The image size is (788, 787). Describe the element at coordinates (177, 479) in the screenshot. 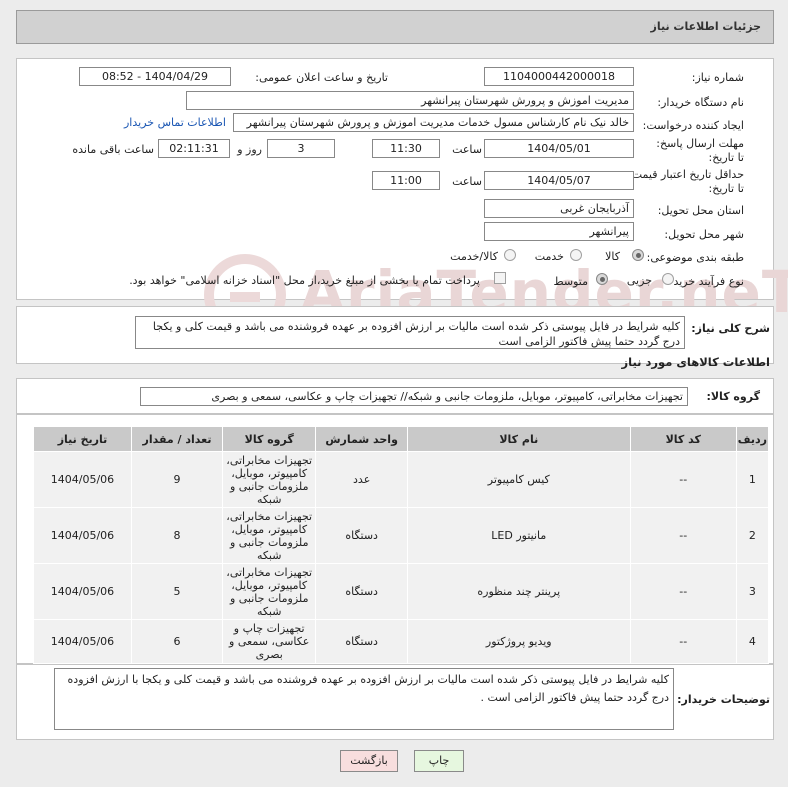

I see `cell-qty: 9` at that location.